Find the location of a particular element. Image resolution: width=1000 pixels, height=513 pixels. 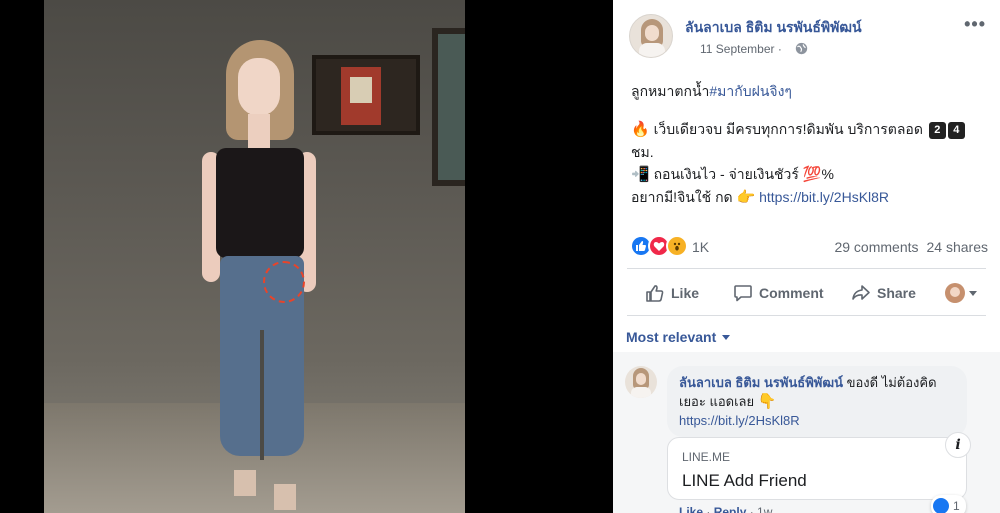

author-avatar is located at coordinates (651, 36).